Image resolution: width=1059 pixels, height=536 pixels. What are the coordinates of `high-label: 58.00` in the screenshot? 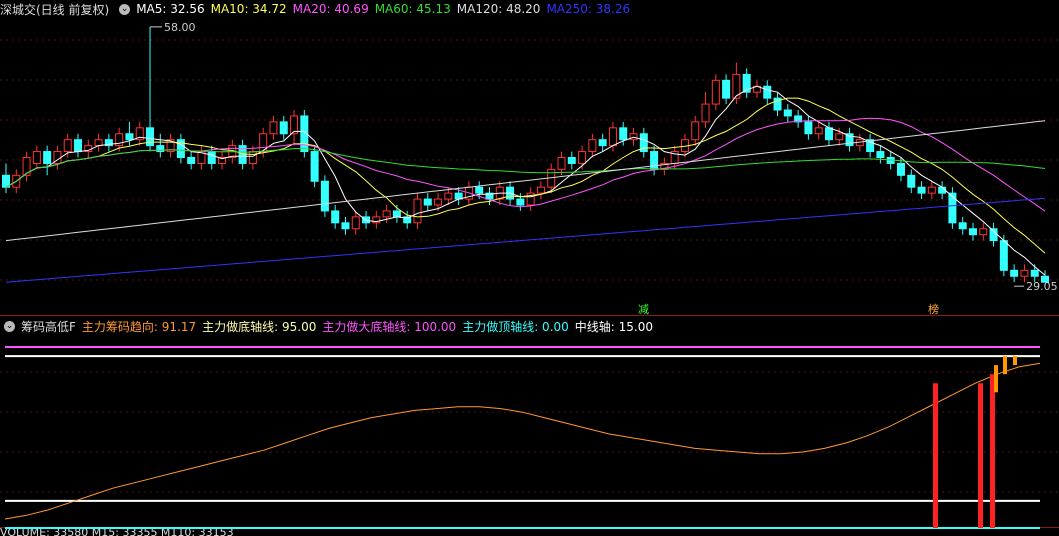 It's located at (180, 27).